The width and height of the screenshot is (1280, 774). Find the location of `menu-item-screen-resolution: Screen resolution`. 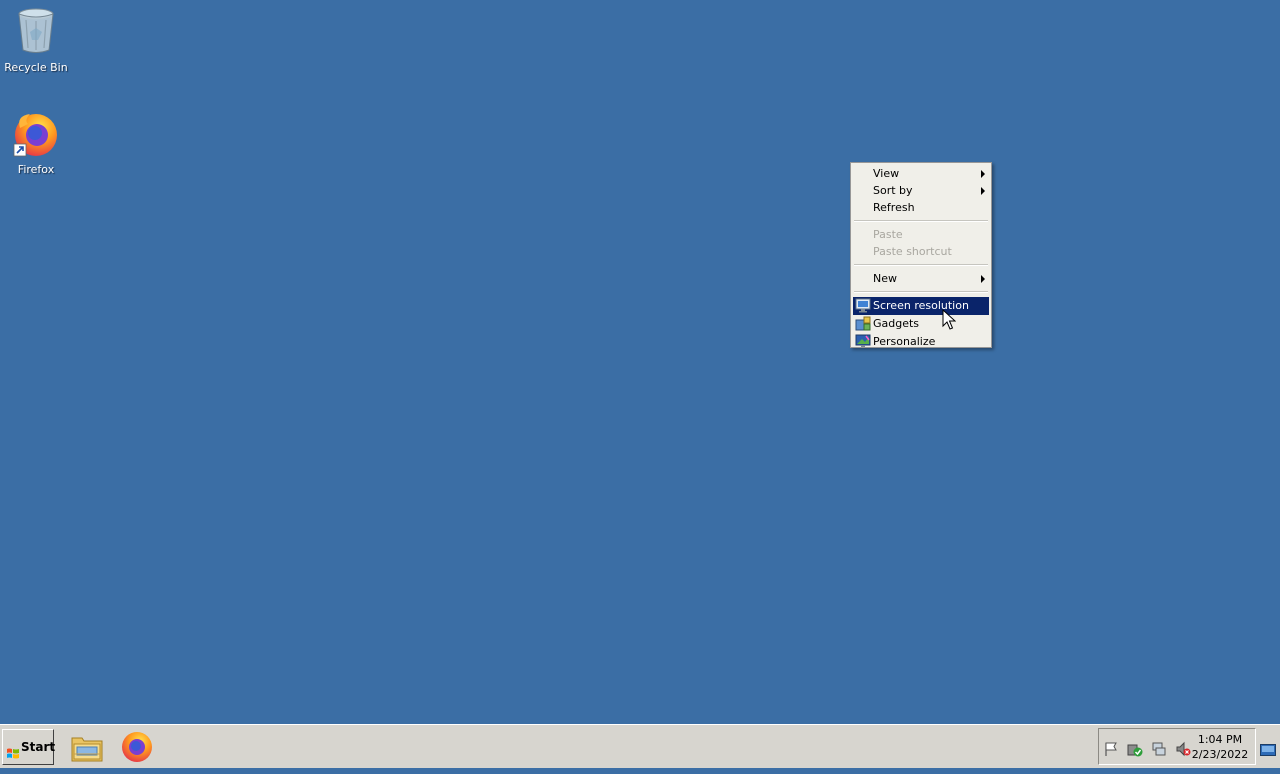

menu-item-screen-resolution: Screen resolution is located at coordinates (921, 306).